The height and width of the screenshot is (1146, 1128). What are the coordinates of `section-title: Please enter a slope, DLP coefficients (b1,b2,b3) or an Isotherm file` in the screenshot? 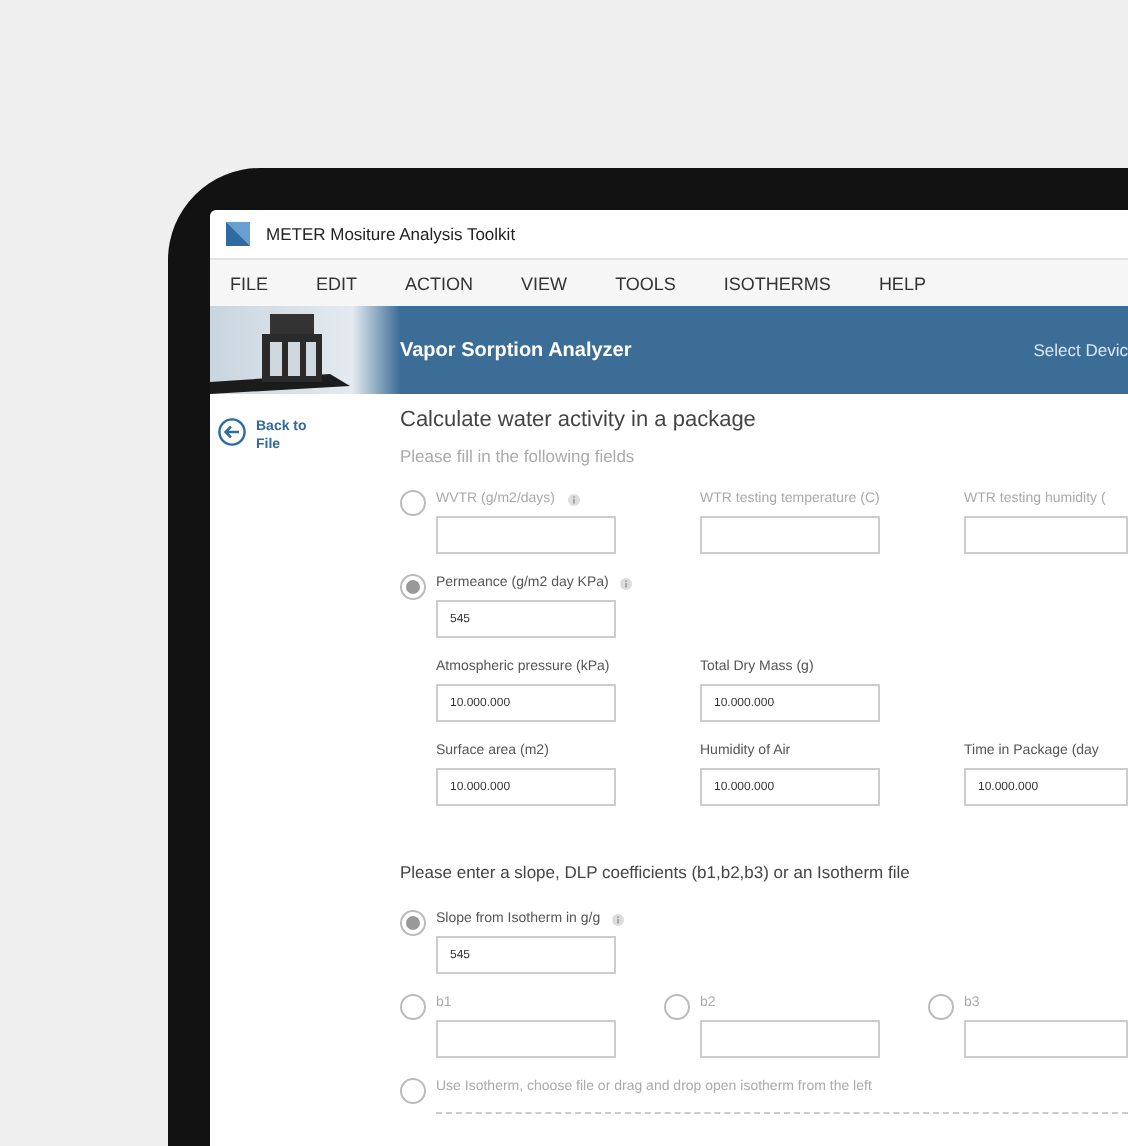 It's located at (656, 872).